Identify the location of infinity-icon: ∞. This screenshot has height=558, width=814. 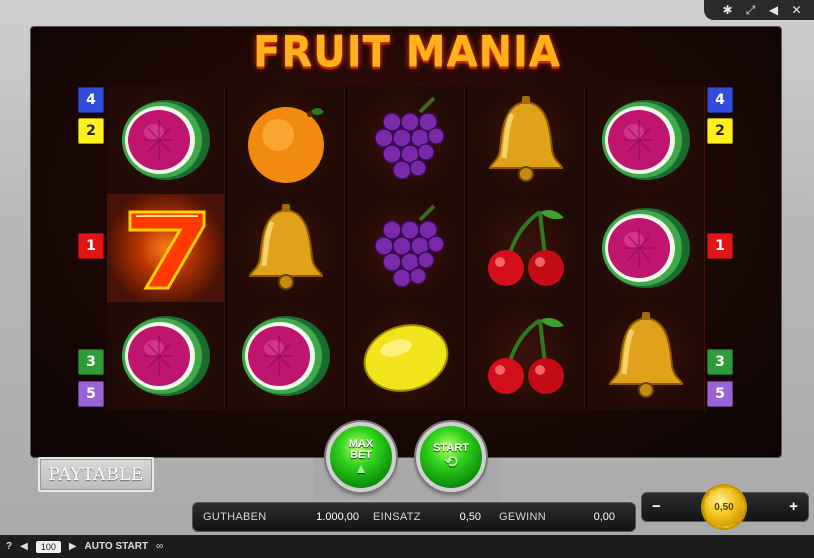
(159, 546).